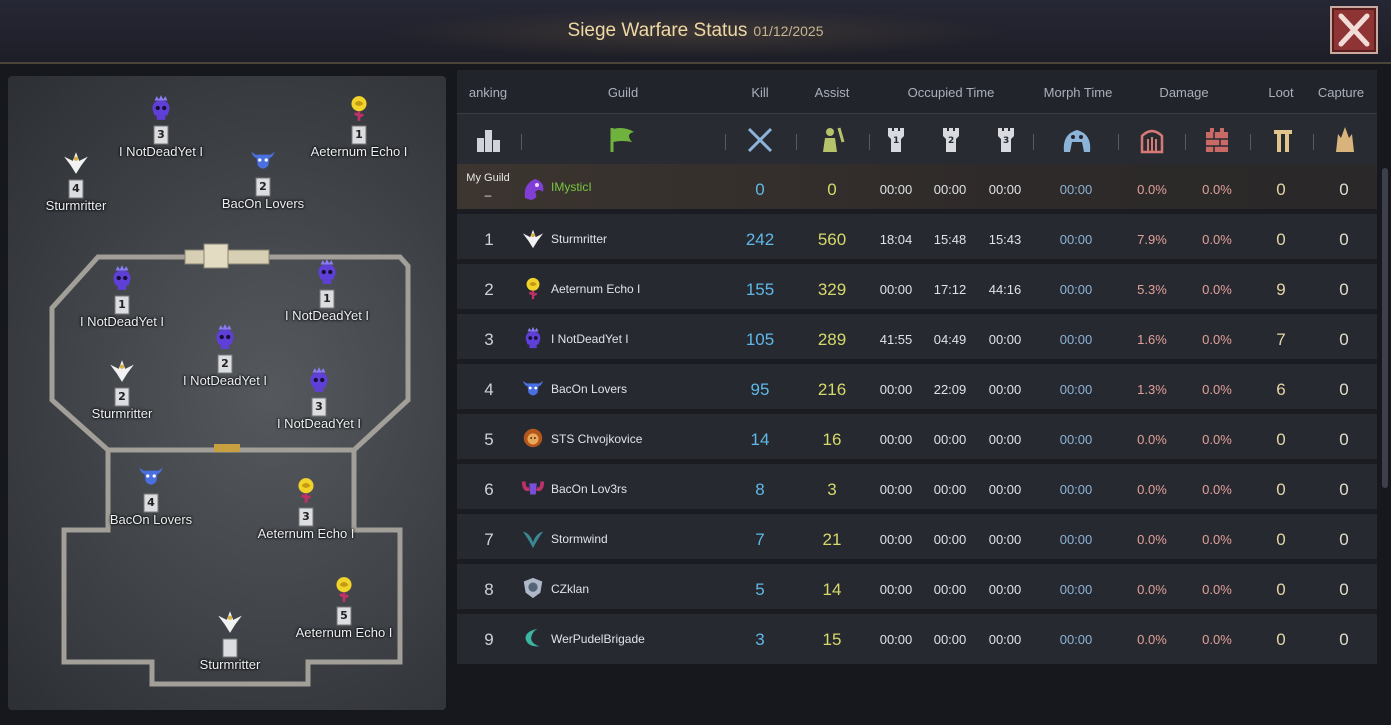 The width and height of the screenshot is (1391, 725). Describe the element at coordinates (760, 539) in the screenshot. I see `kill-count: 7` at that location.